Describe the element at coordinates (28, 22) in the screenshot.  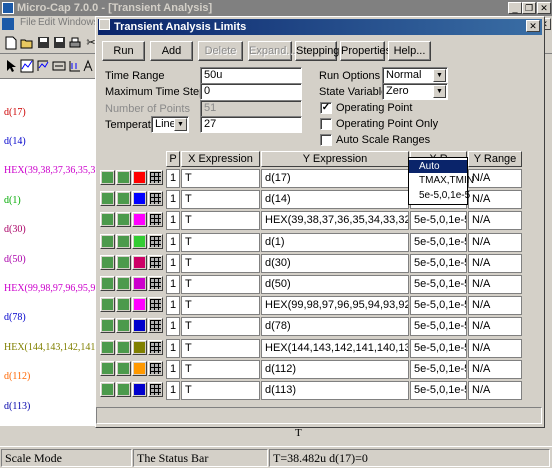
I see `menu-file: File` at that location.